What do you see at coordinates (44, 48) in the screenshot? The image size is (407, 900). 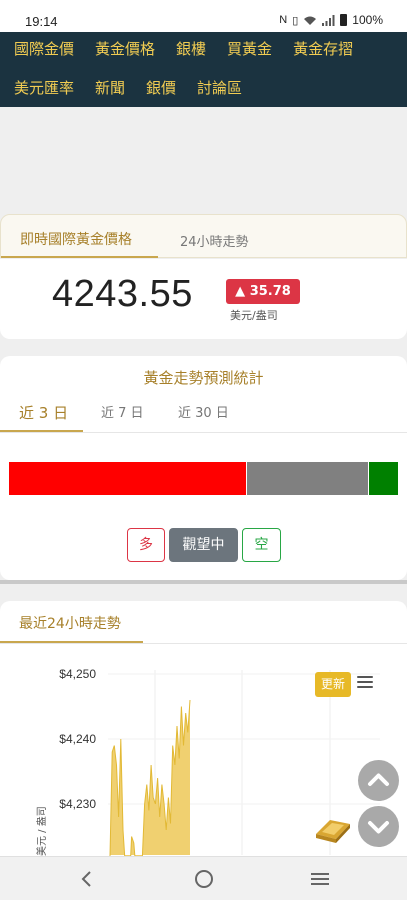 I see `nav-item-intl-gold-price: 國際金價` at bounding box center [44, 48].